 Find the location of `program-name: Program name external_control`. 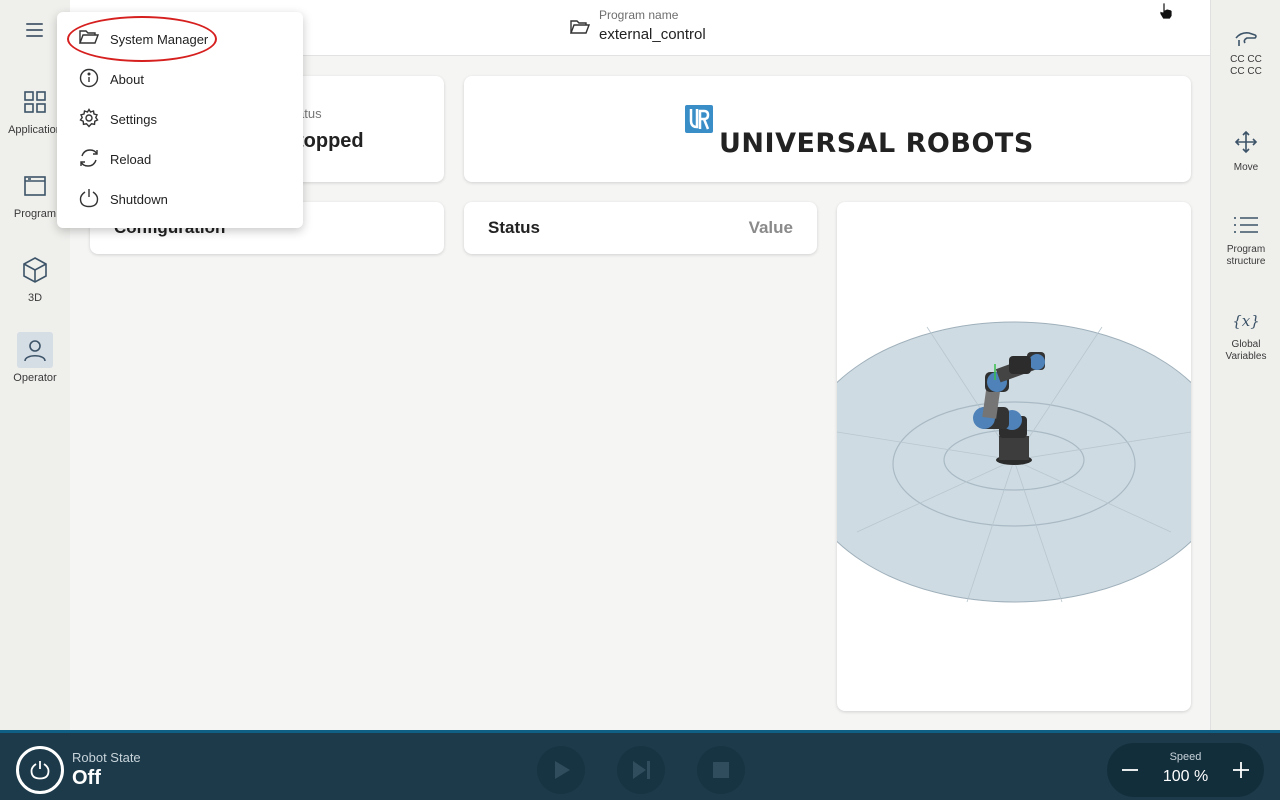

program-name: Program name external_control is located at coordinates (638, 25).